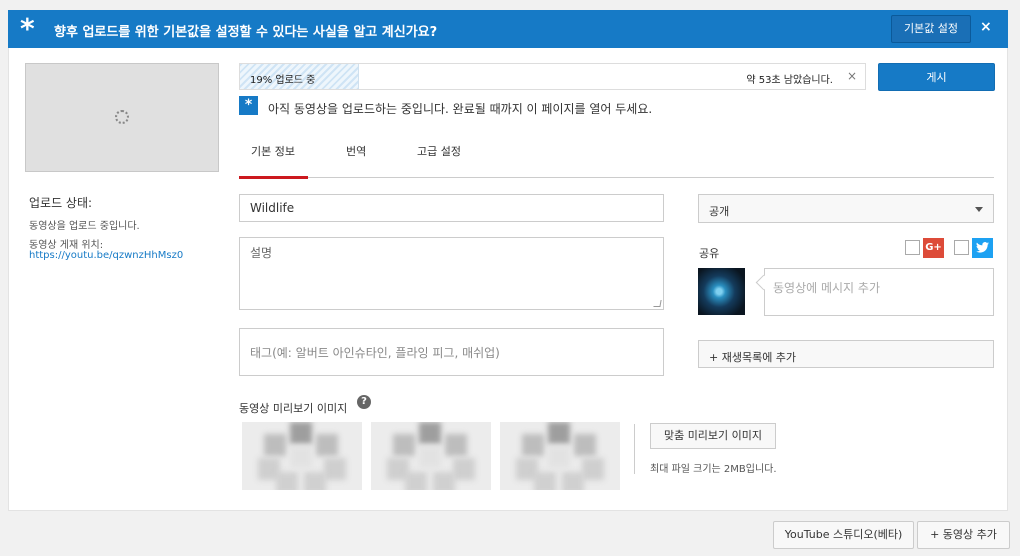  What do you see at coordinates (634, 449) in the screenshot?
I see `divider` at bounding box center [634, 449].